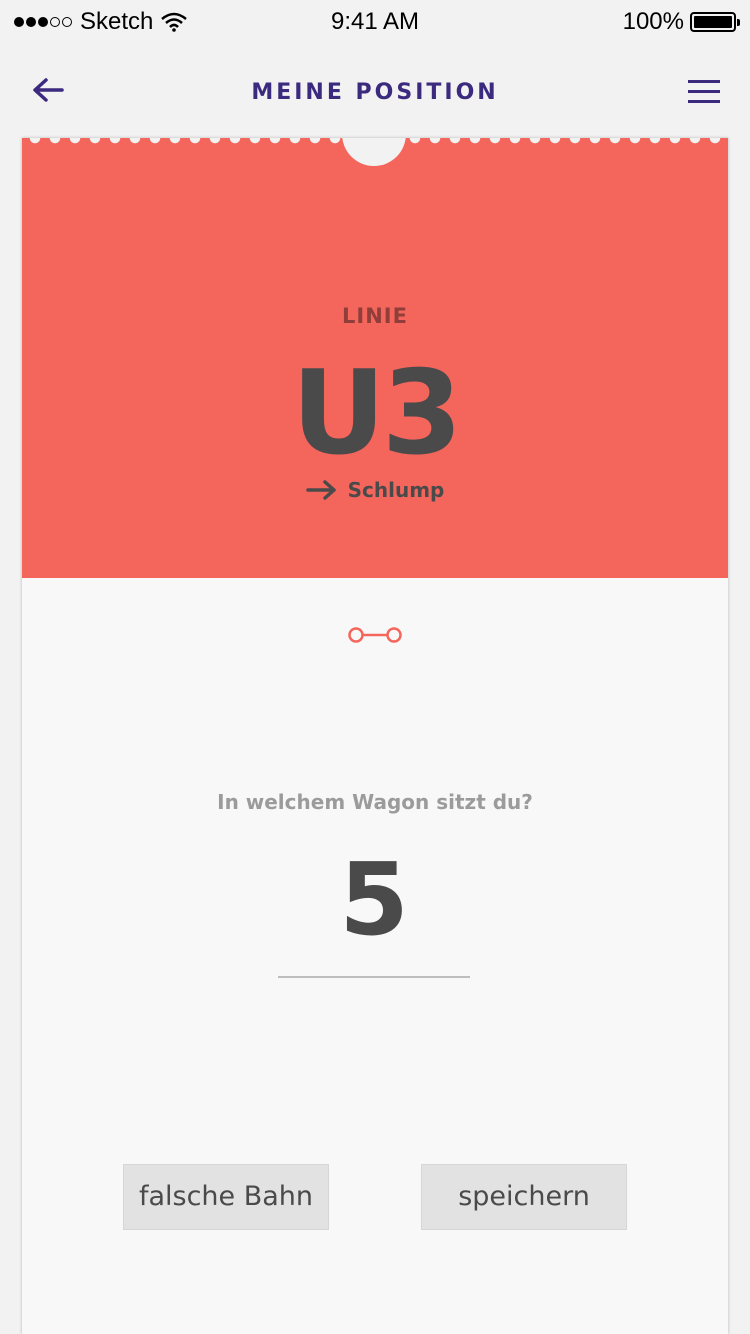 This screenshot has width=750, height=1334. I want to click on status-right: 100%, so click(681, 22).